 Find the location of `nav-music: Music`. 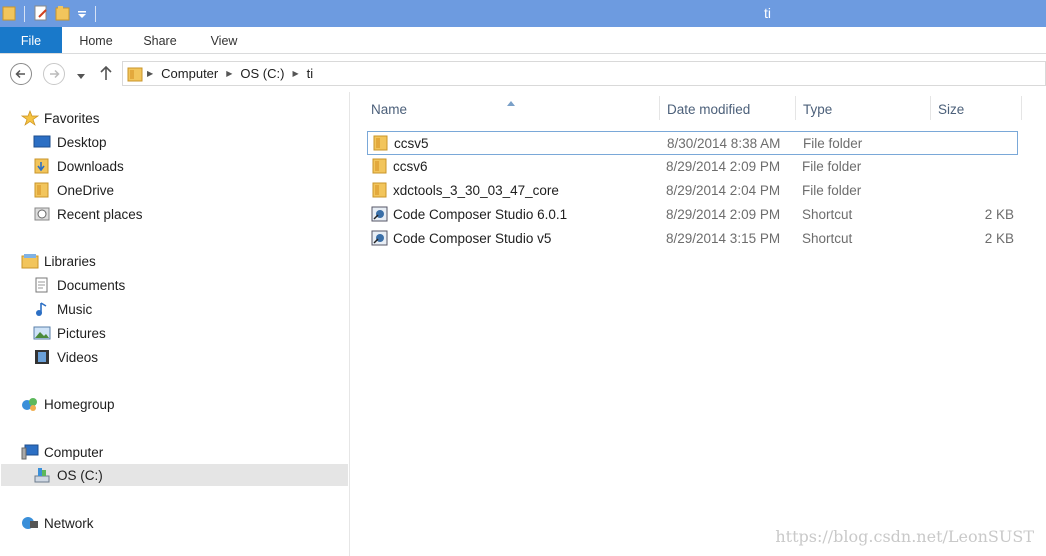

nav-music: Music is located at coordinates (62, 309).